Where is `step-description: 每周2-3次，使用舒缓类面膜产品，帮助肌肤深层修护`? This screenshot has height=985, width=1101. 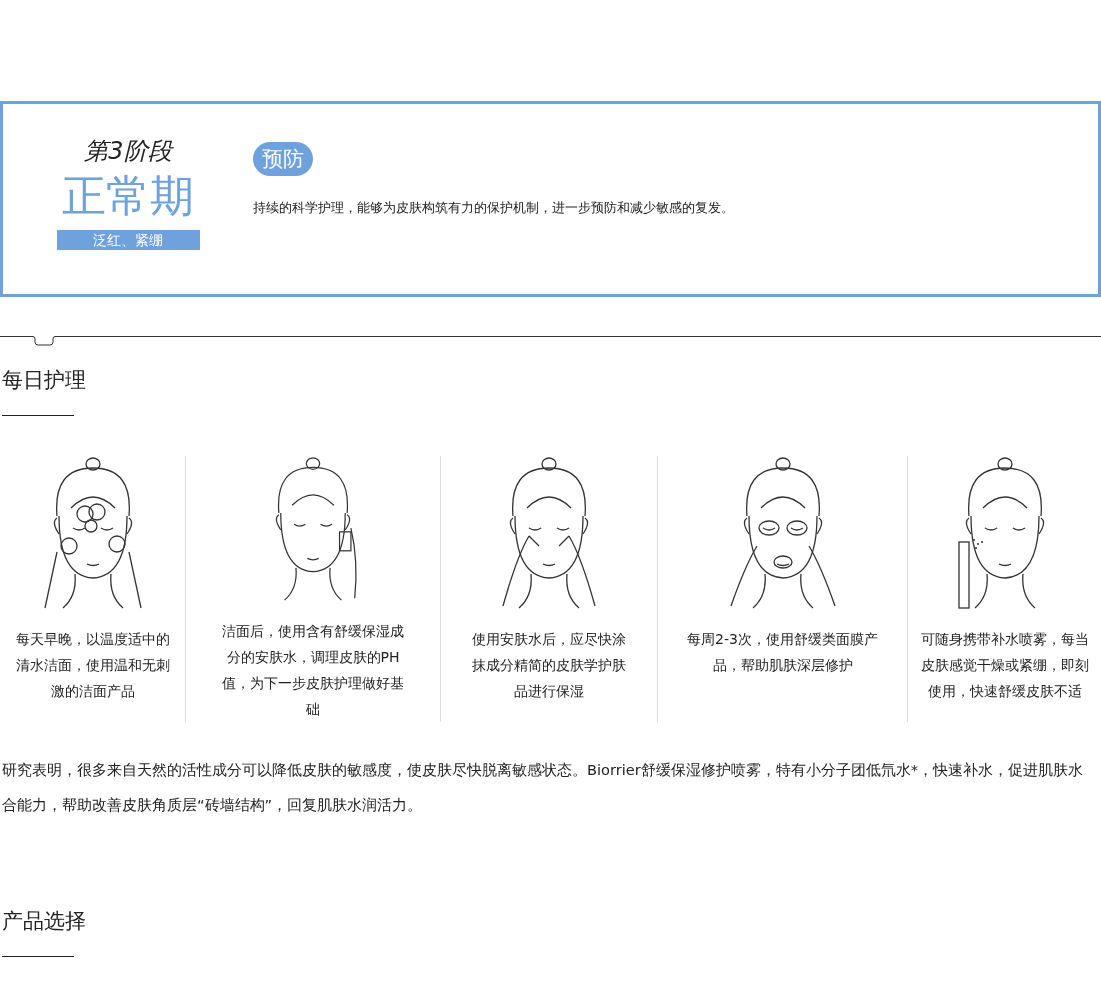
step-description: 每周2-3次，使用舒缓类面膜产品，帮助肌肤深层修护 is located at coordinates (782, 652).